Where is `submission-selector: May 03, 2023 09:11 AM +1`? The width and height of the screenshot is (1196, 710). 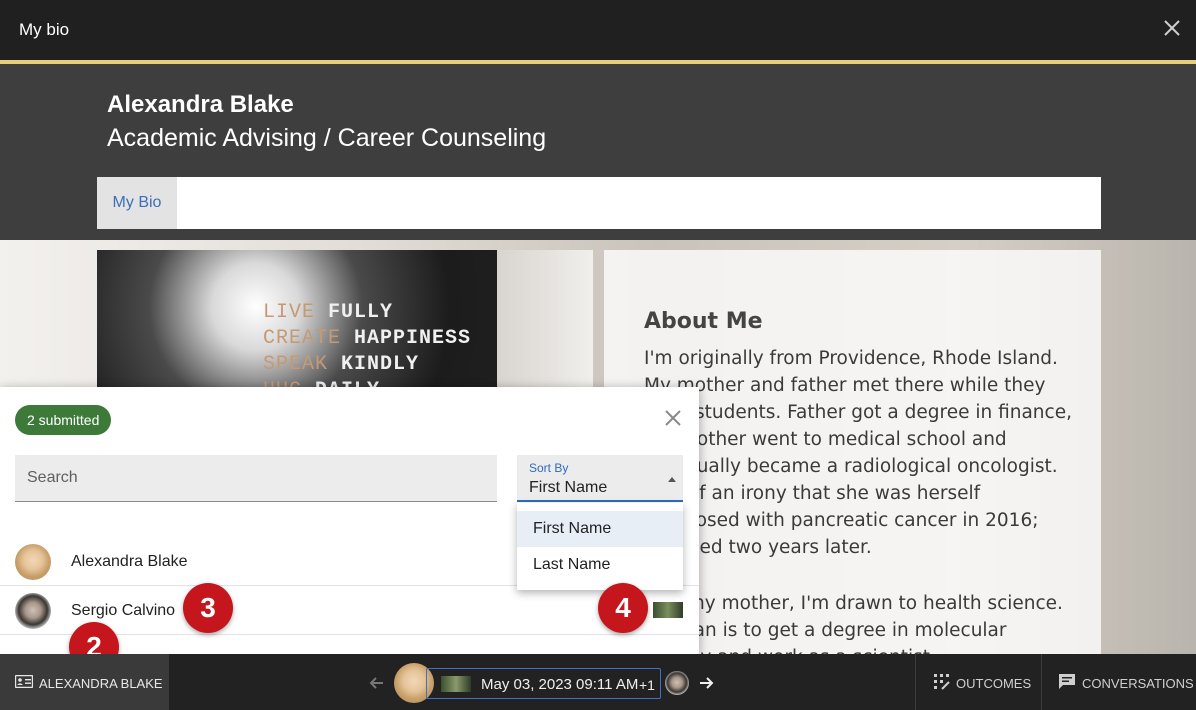 submission-selector: May 03, 2023 09:11 AM +1 is located at coordinates (543, 683).